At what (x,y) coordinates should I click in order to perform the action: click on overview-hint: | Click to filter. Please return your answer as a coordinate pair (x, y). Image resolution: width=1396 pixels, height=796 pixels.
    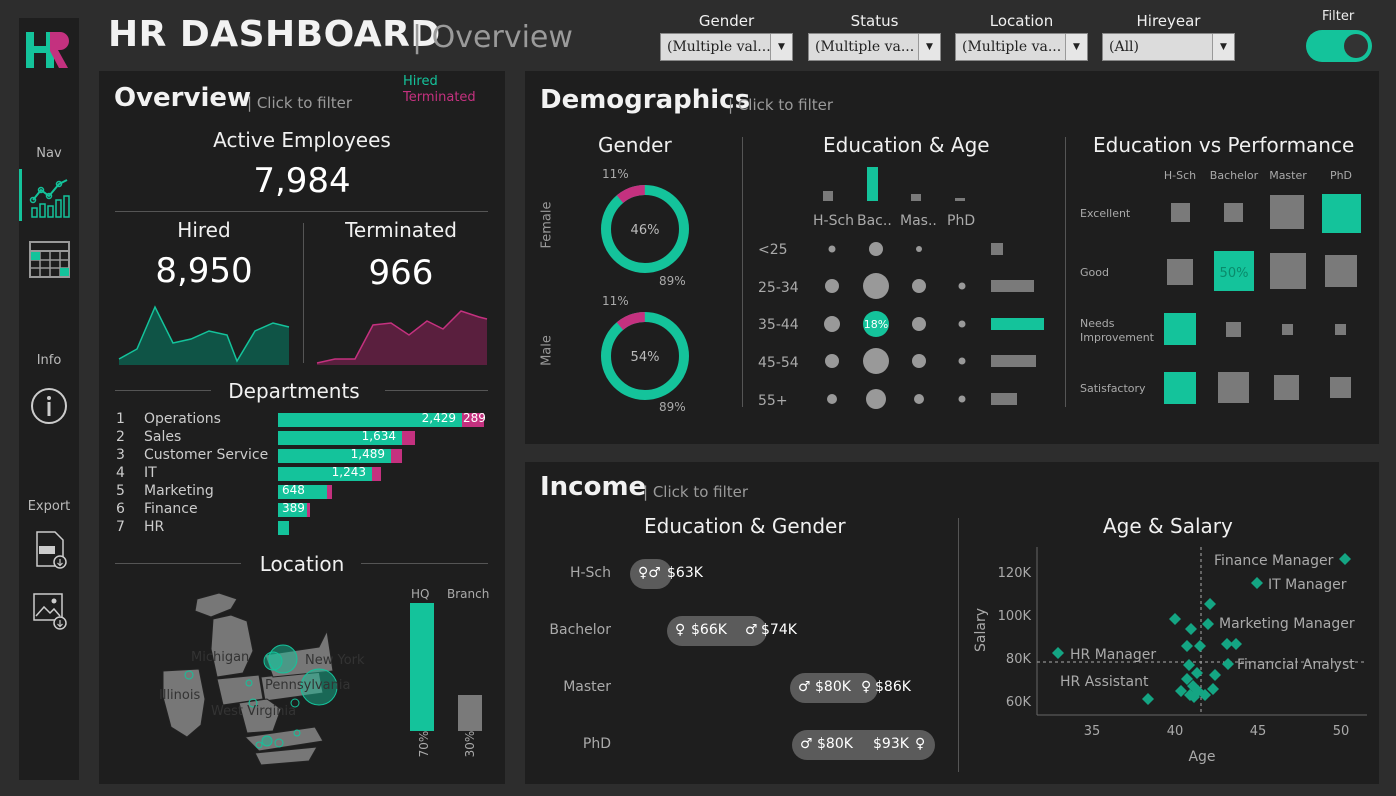
    Looking at the image, I should click on (299, 103).